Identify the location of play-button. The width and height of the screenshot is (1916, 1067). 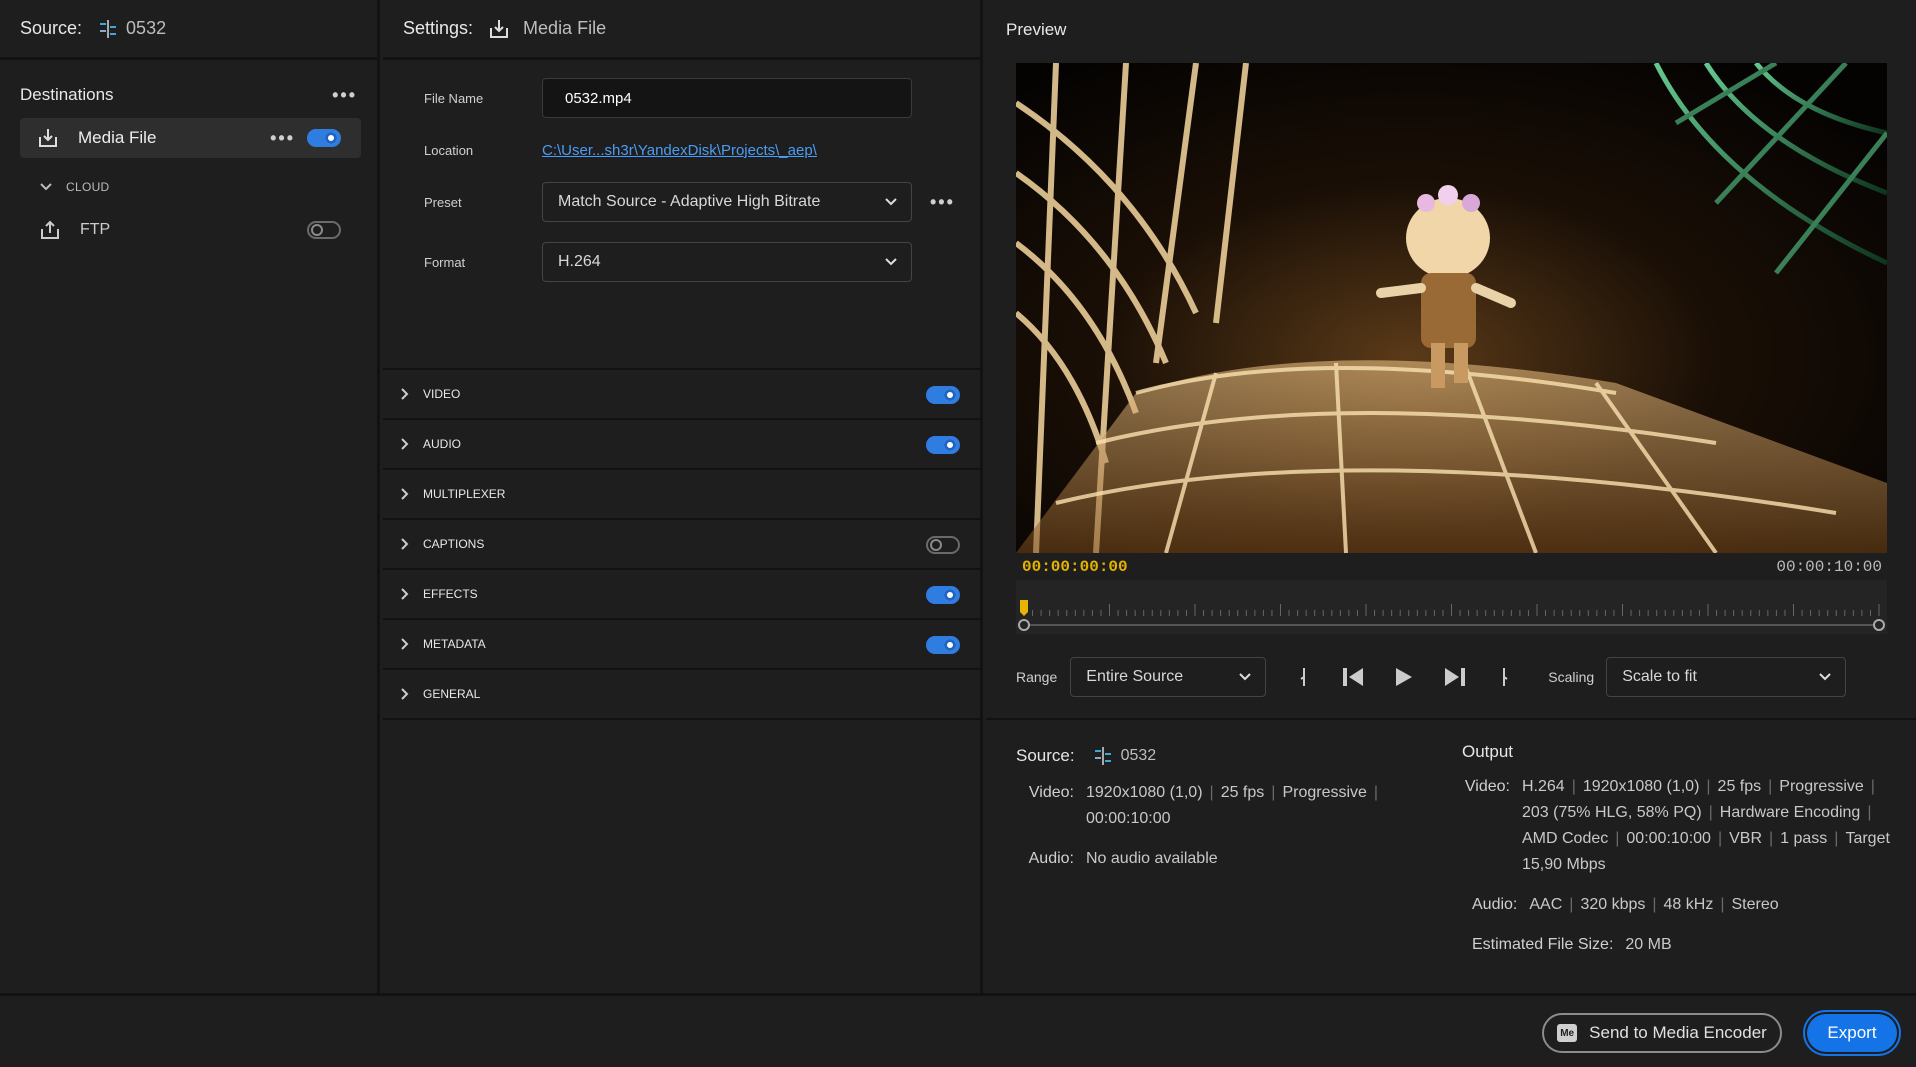
(1404, 677).